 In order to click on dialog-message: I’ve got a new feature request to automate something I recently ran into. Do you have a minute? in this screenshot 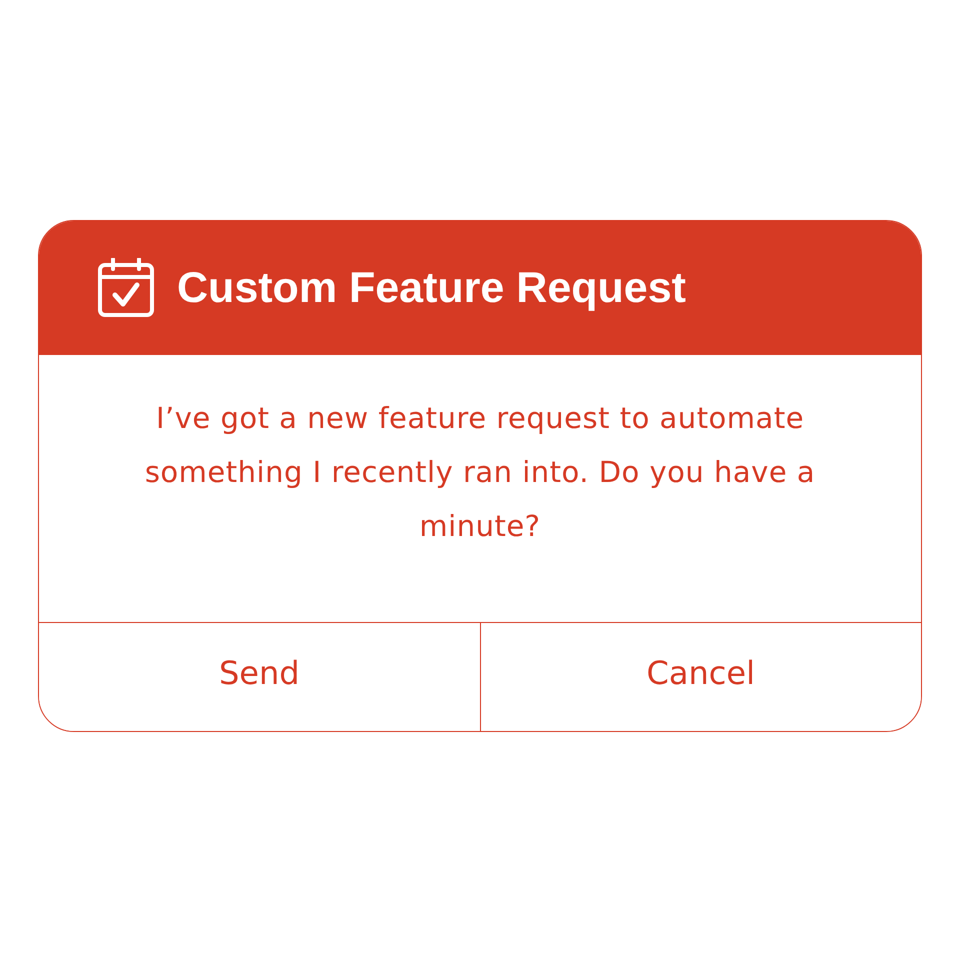, I will do `click(480, 472)`.